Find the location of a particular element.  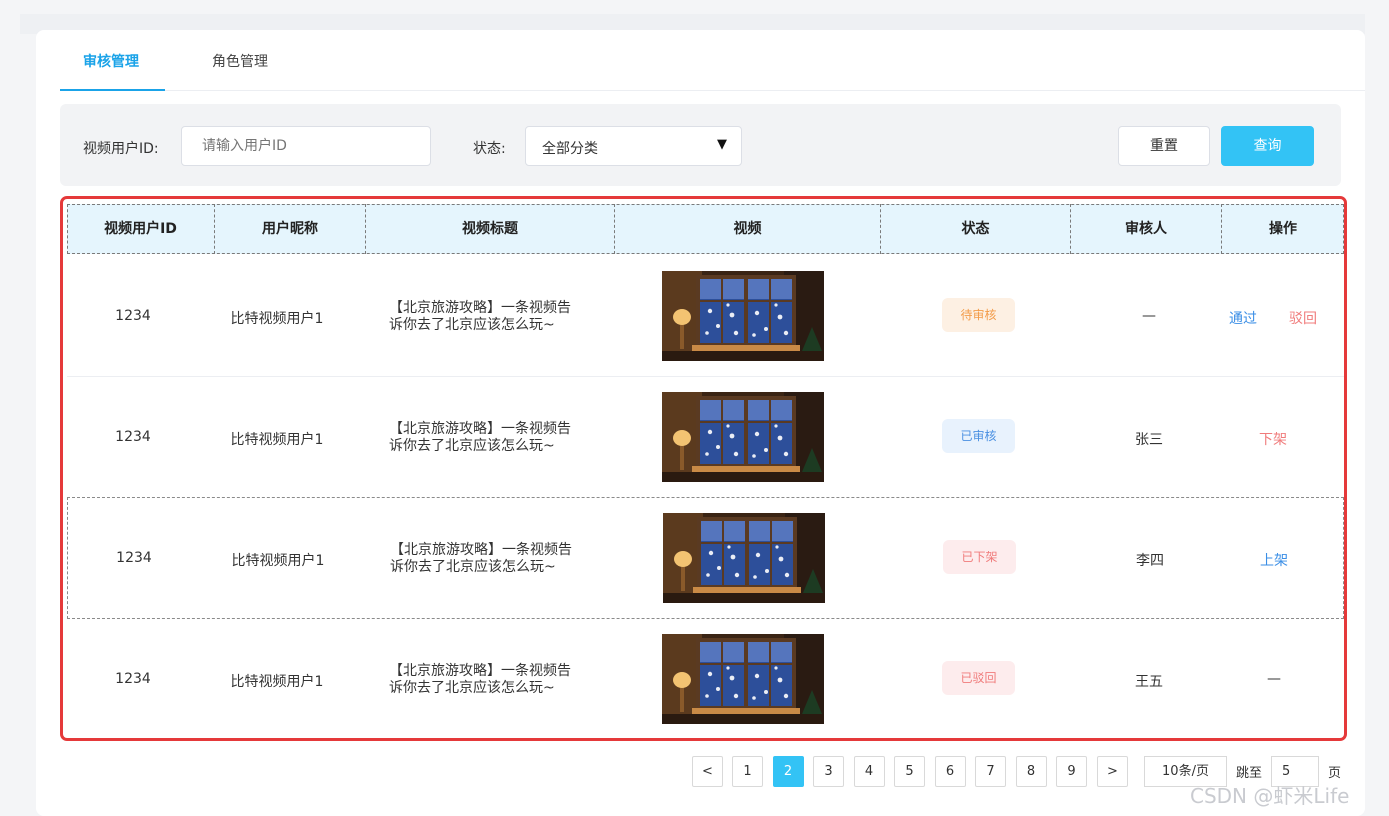

status-badge-rejected: 已驳回 is located at coordinates (978, 678).